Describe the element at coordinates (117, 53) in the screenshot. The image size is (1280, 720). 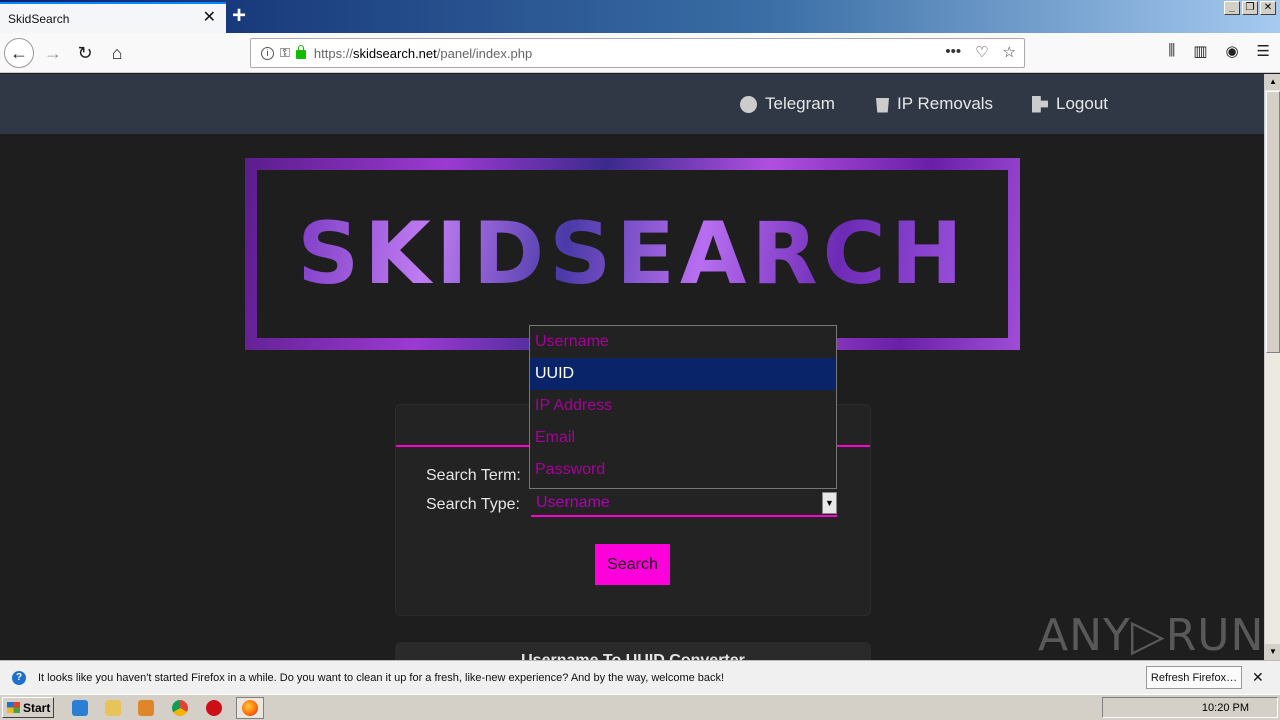
I see `home-icon: ⌂` at that location.